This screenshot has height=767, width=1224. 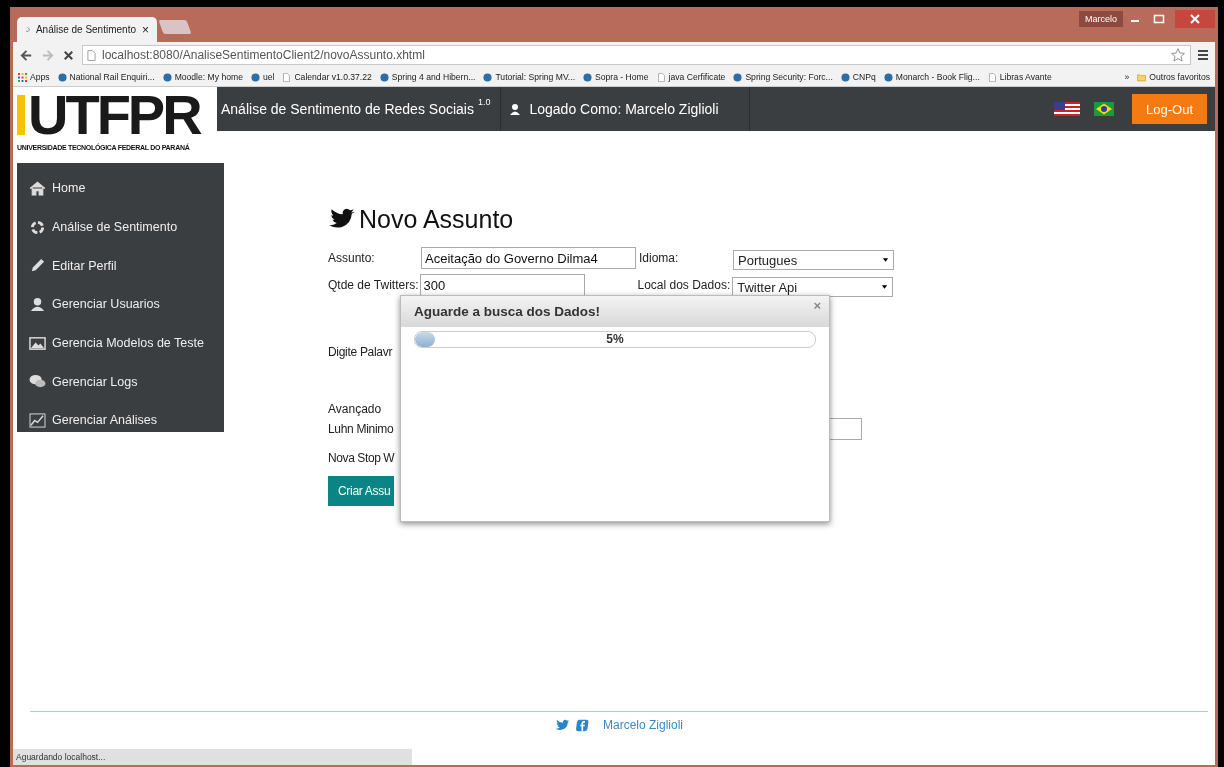 What do you see at coordinates (1178, 55) in the screenshot?
I see `star-icon` at bounding box center [1178, 55].